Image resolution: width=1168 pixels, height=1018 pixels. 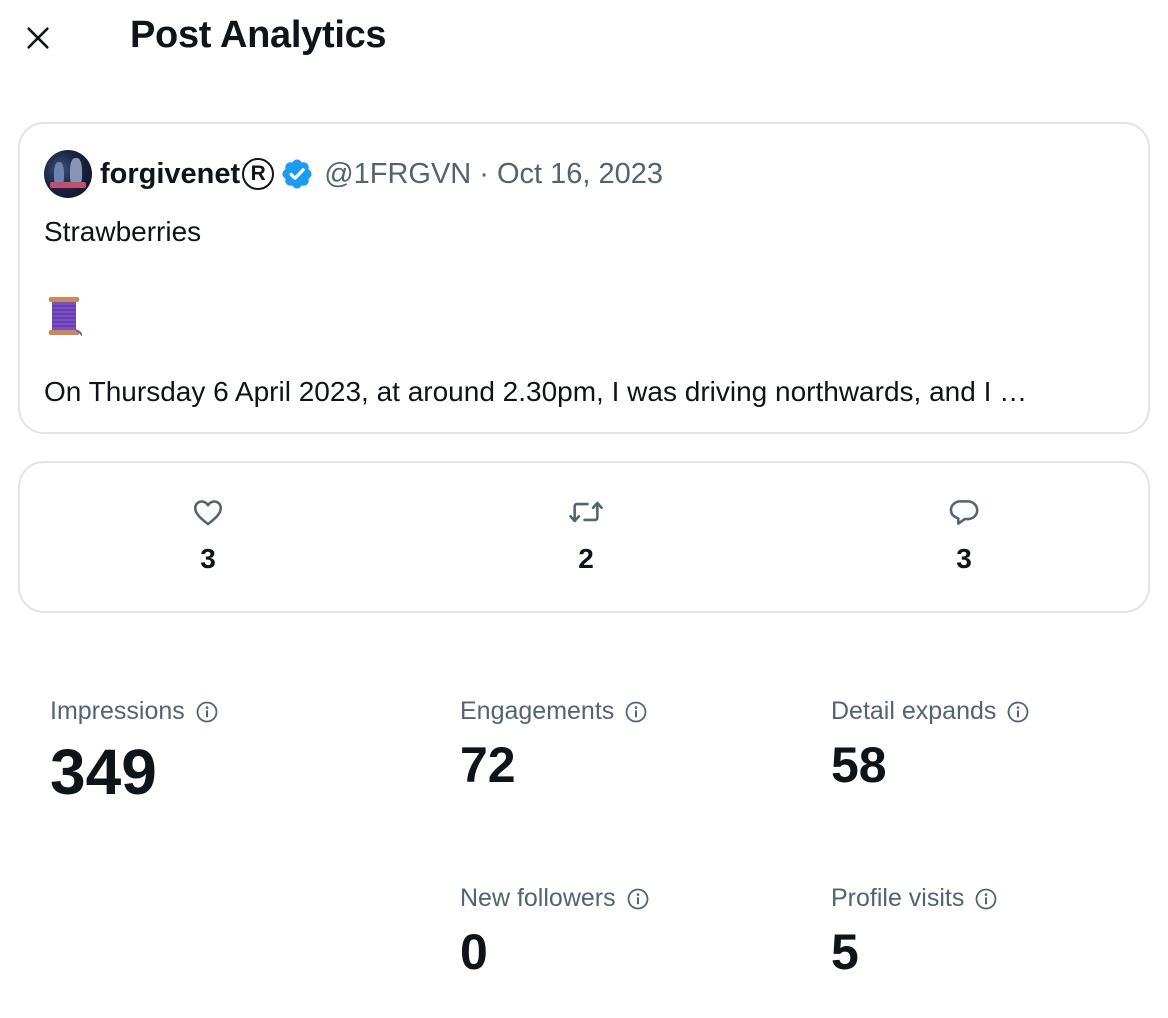 I want to click on impressions-metric: Impressions 349, so click(x=134, y=750).